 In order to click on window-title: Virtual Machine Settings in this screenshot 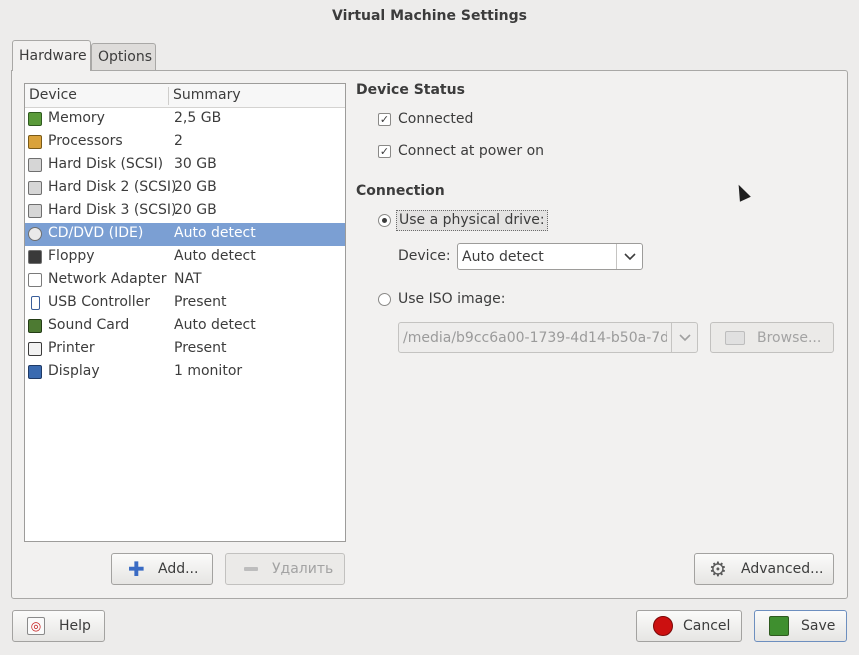, I will do `click(429, 16)`.